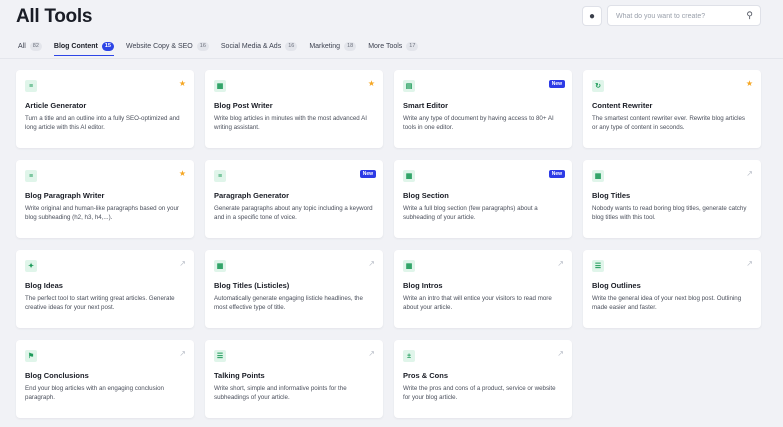 The height and width of the screenshot is (427, 783). What do you see at coordinates (426, 105) in the screenshot?
I see `tool-title: Smart Editor` at bounding box center [426, 105].